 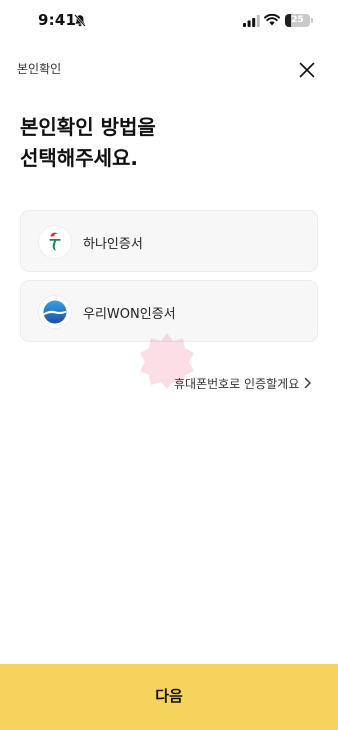 I want to click on battery-indicator: 25, so click(x=297, y=20).